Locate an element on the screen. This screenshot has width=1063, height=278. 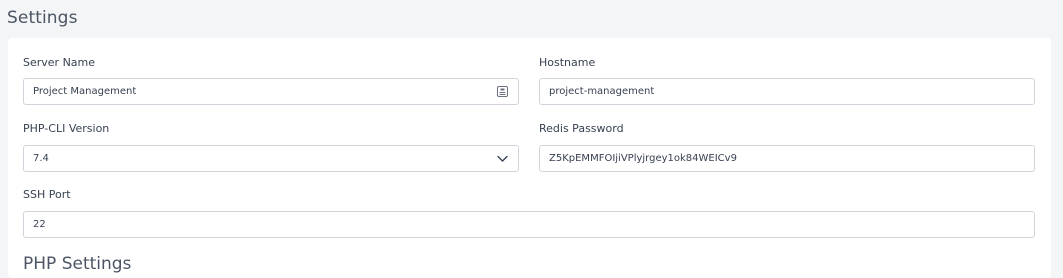
php-cli-version-select: 7.4 is located at coordinates (271, 158).